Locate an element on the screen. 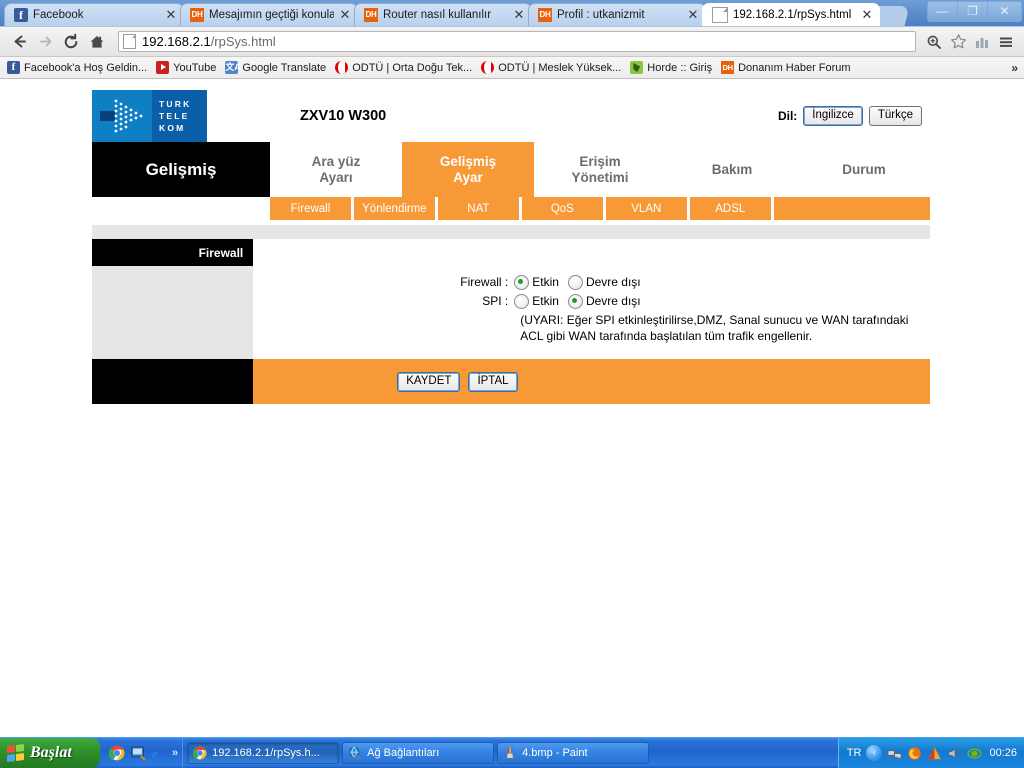  sub-tab-qos: QoS is located at coordinates (562, 208).